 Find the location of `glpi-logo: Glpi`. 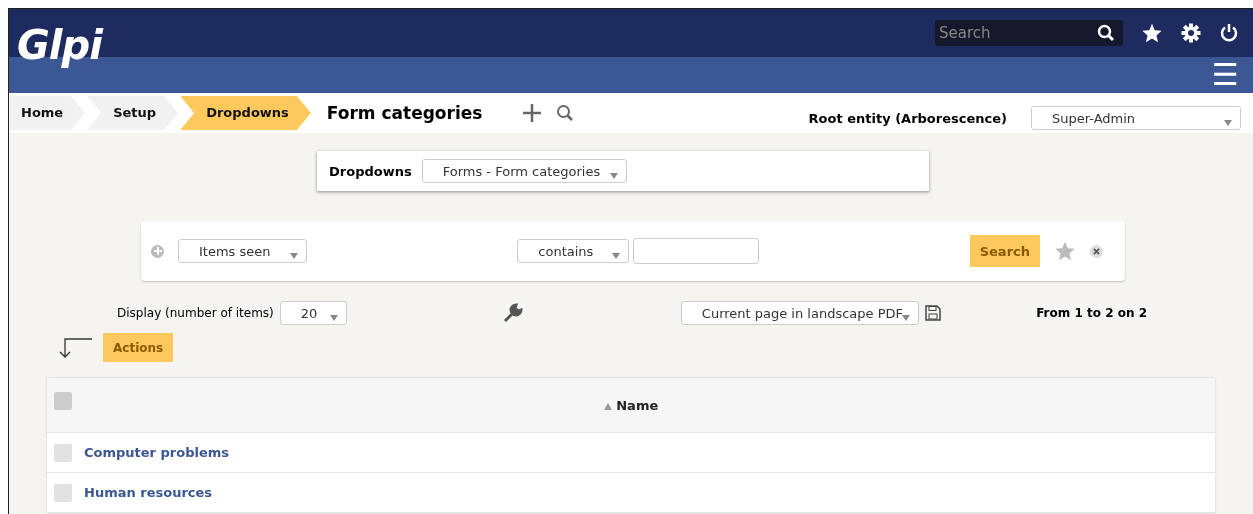

glpi-logo: Glpi is located at coordinates (59, 45).